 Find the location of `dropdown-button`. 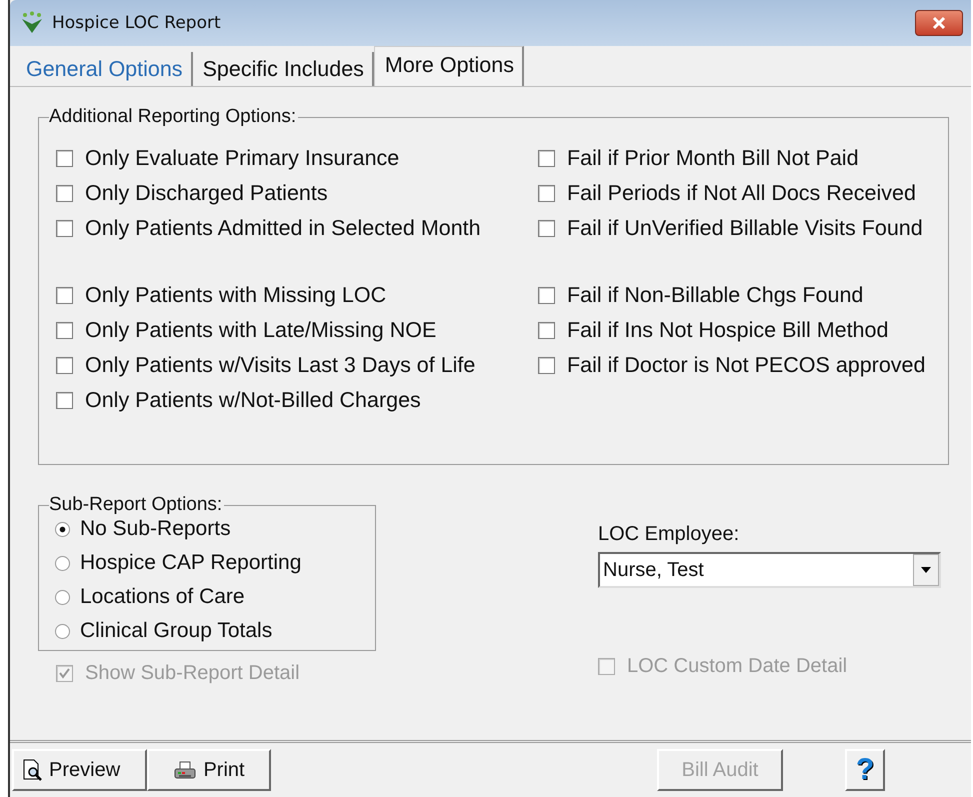

dropdown-button is located at coordinates (926, 570).